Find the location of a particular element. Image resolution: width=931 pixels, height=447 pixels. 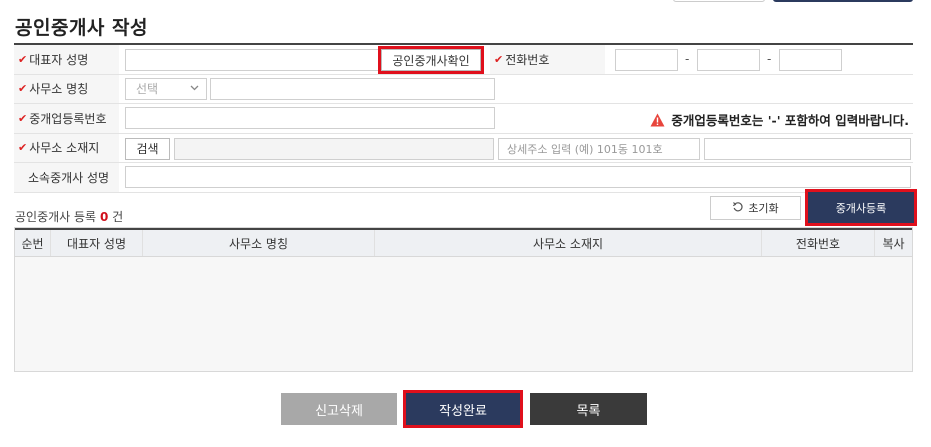

reset-button: 초기화 is located at coordinates (755, 208).